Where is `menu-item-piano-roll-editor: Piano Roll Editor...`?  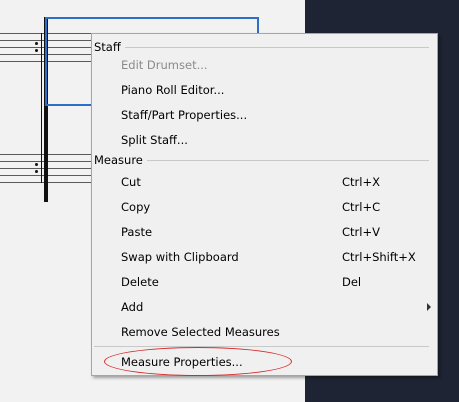
menu-item-piano-roll-editor: Piano Roll Editor... is located at coordinates (264, 90).